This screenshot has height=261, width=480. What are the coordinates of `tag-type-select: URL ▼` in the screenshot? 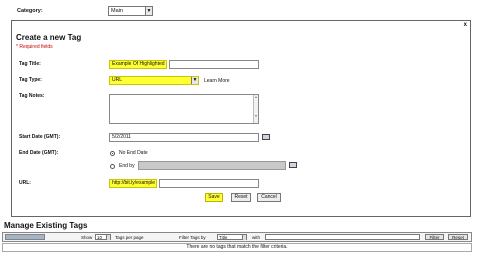 It's located at (154, 80).